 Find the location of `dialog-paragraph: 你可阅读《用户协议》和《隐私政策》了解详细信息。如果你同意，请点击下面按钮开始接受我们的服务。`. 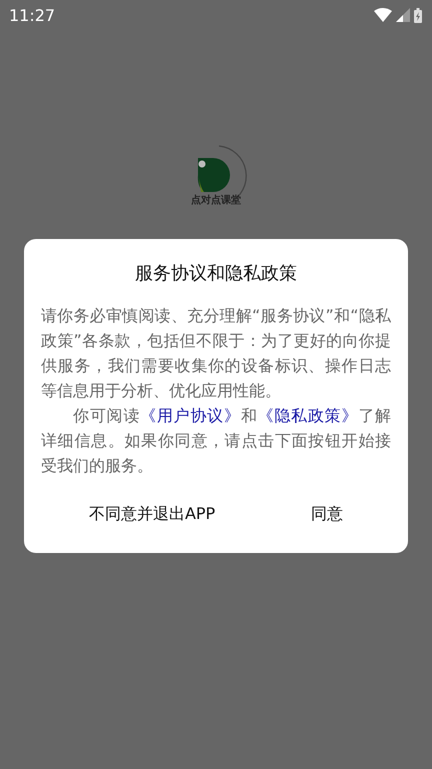

dialog-paragraph: 你可阅读《用户协议》和《隐私政策》了解详细信息。如果你同意，请点击下面按钮开始接受我们的服务。 is located at coordinates (216, 441).